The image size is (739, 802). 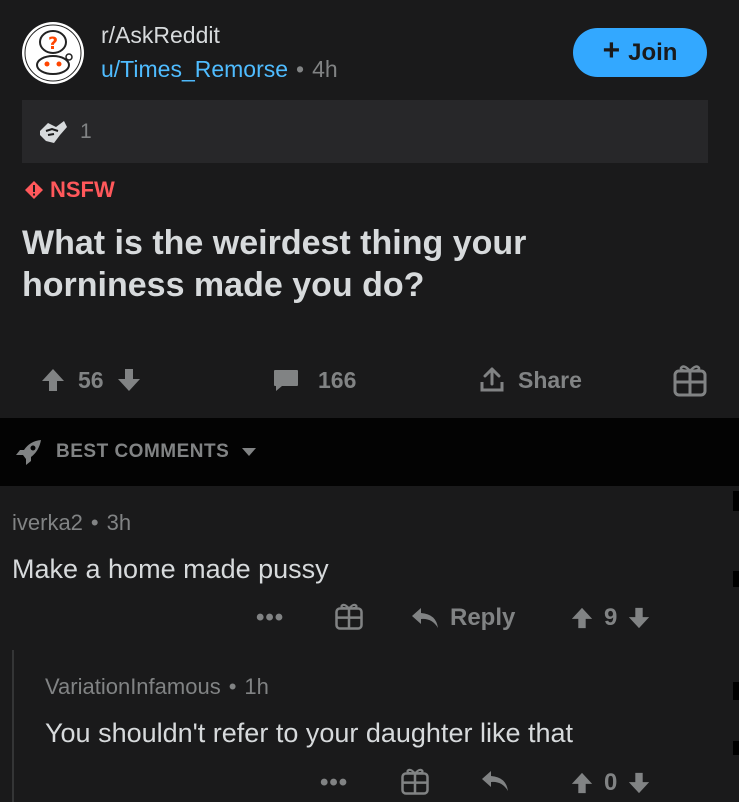 I want to click on comment-count: 166, so click(x=337, y=379).